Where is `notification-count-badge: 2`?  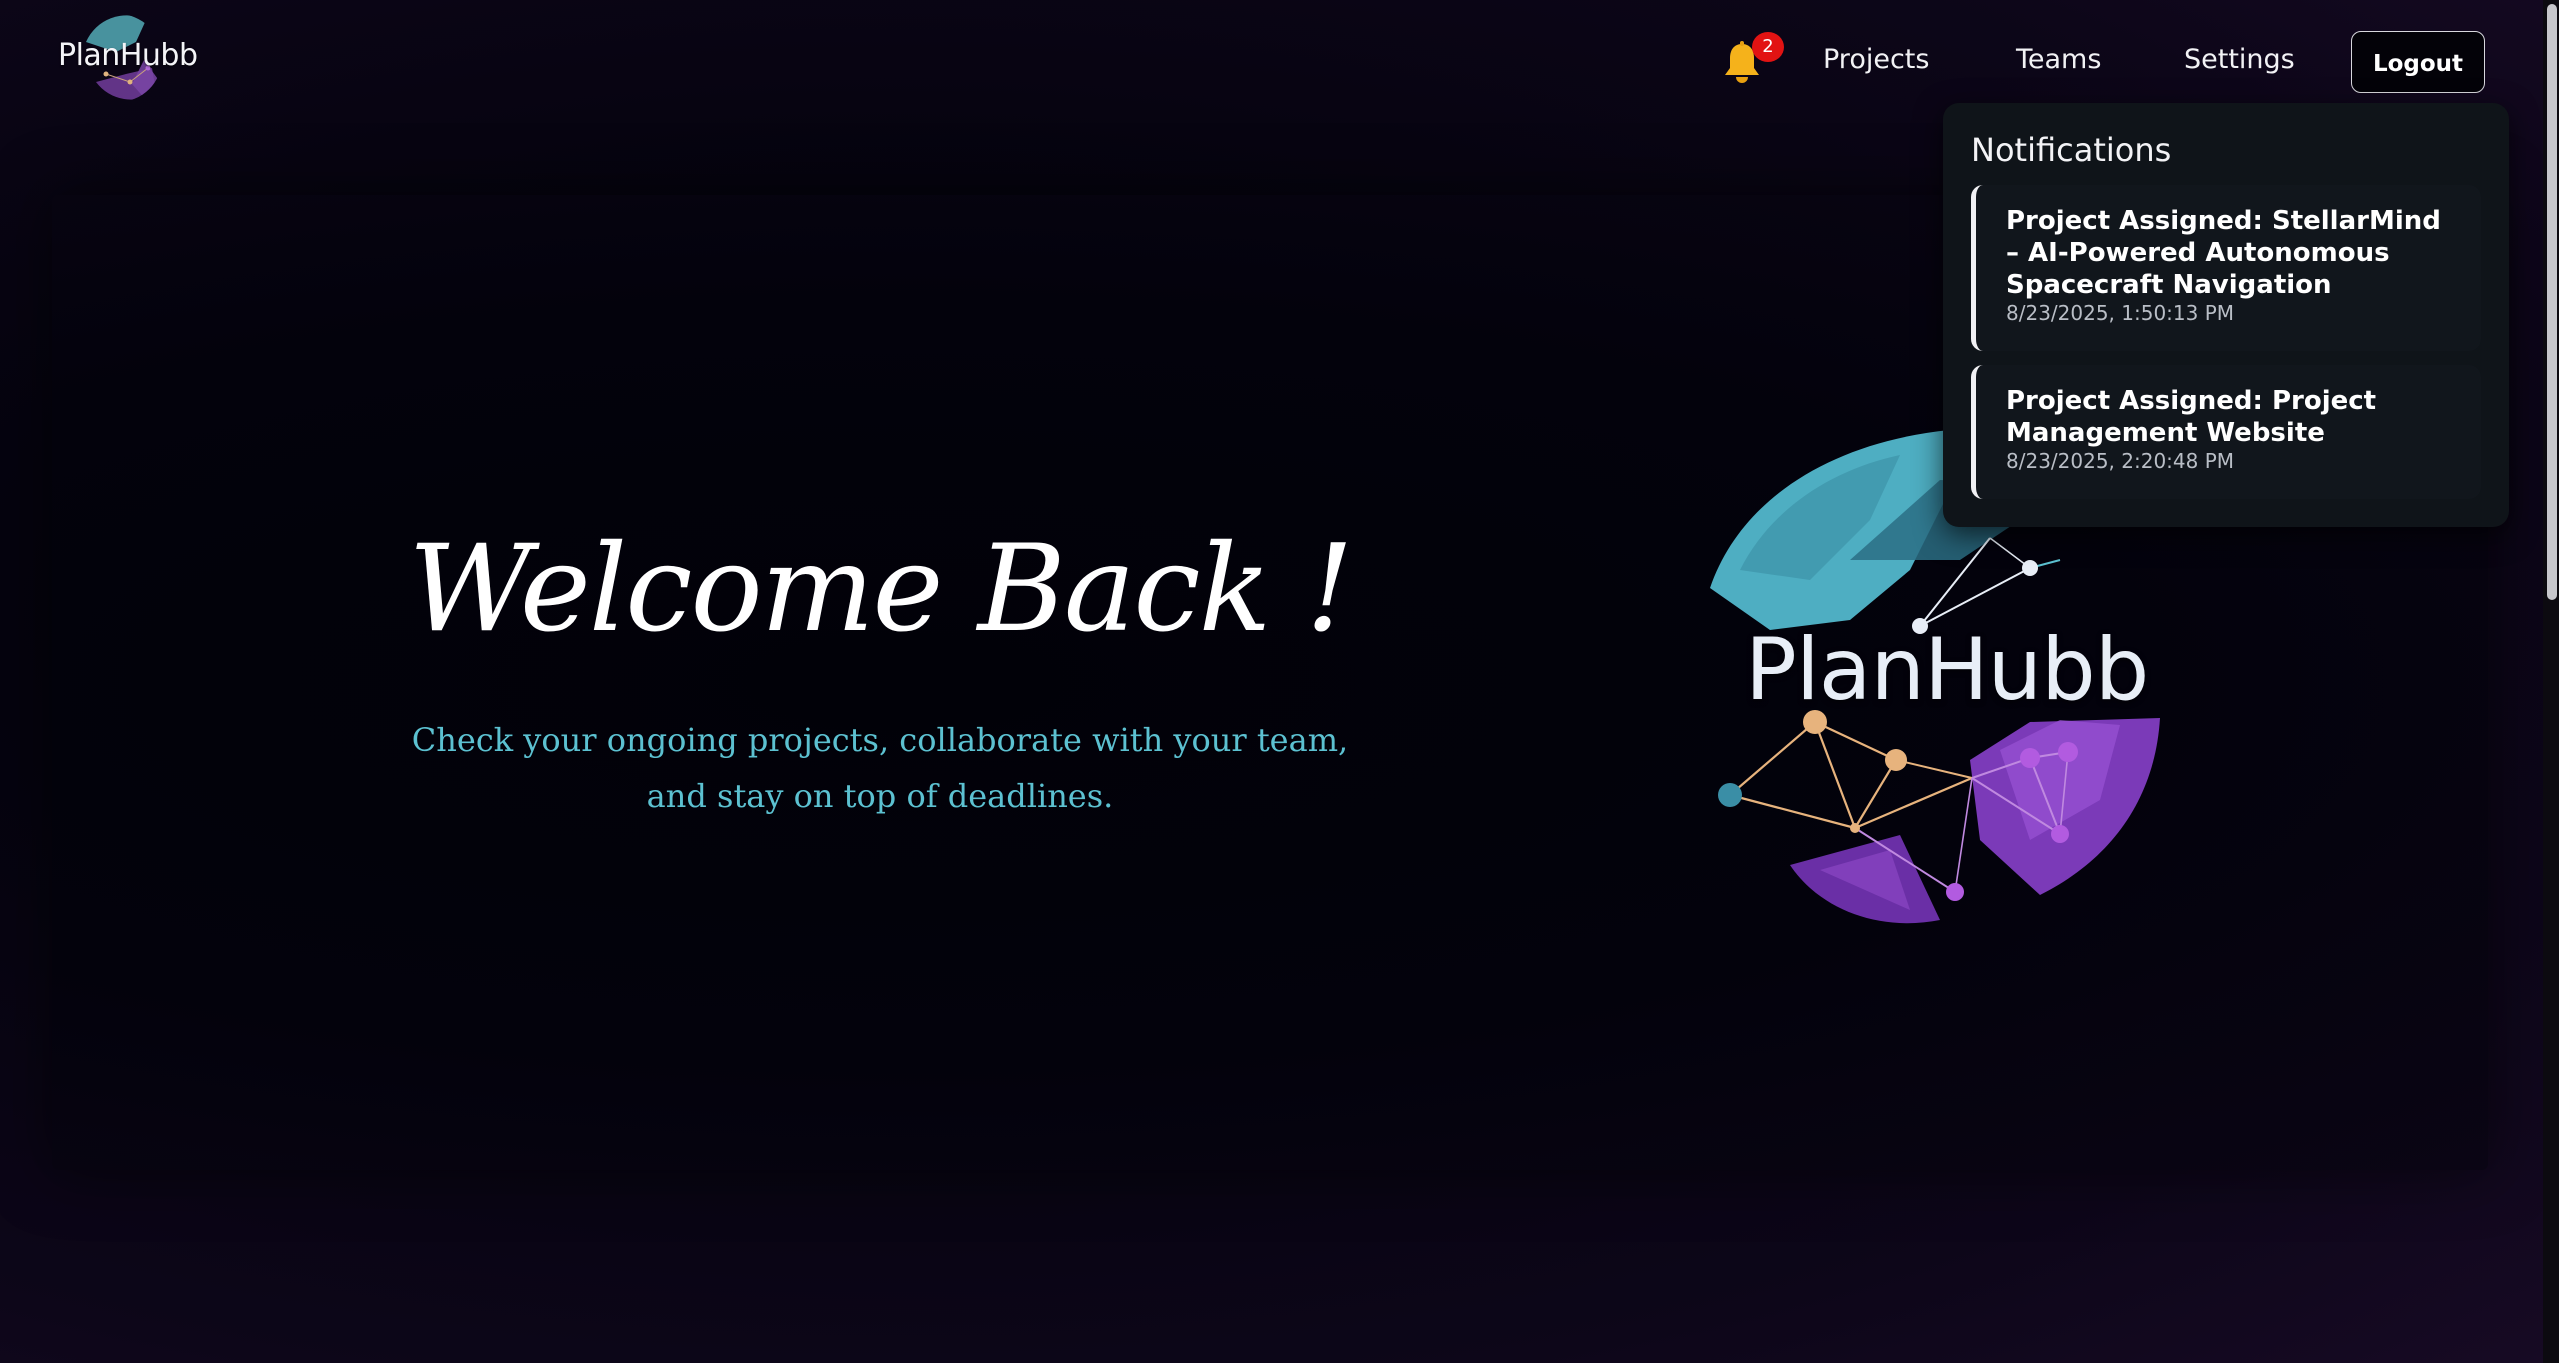 notification-count-badge: 2 is located at coordinates (1768, 47).